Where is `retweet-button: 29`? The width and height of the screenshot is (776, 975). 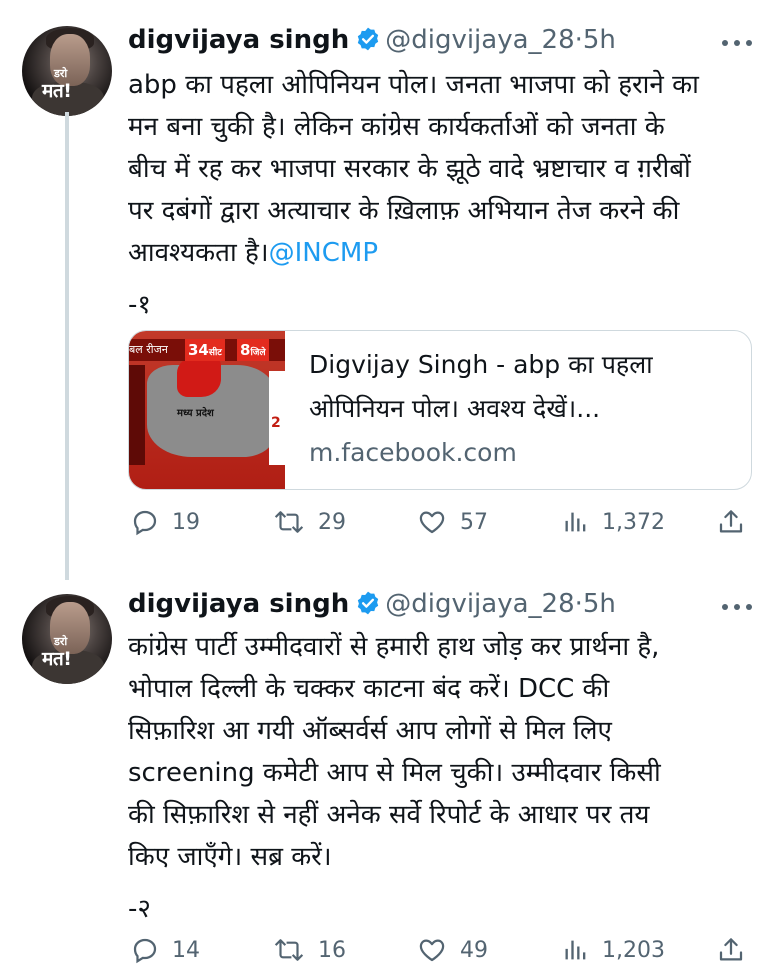 retweet-button: 29 is located at coordinates (309, 522).